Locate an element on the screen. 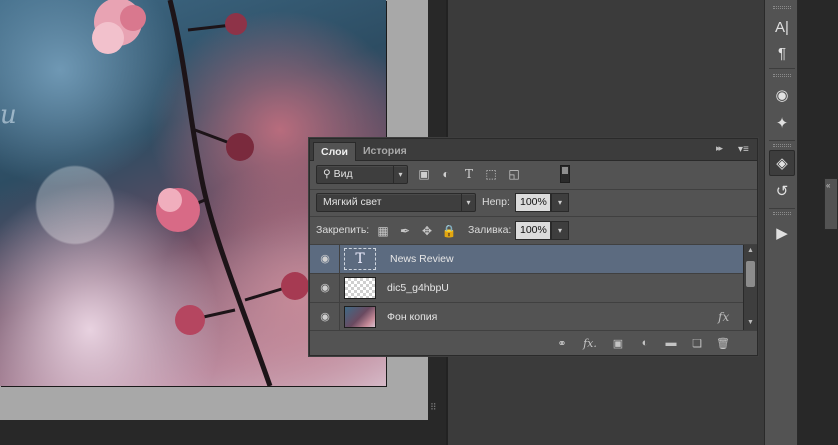 The width and height of the screenshot is (838, 445). layers-scrollbar: ▲ ▼ is located at coordinates (750, 287).